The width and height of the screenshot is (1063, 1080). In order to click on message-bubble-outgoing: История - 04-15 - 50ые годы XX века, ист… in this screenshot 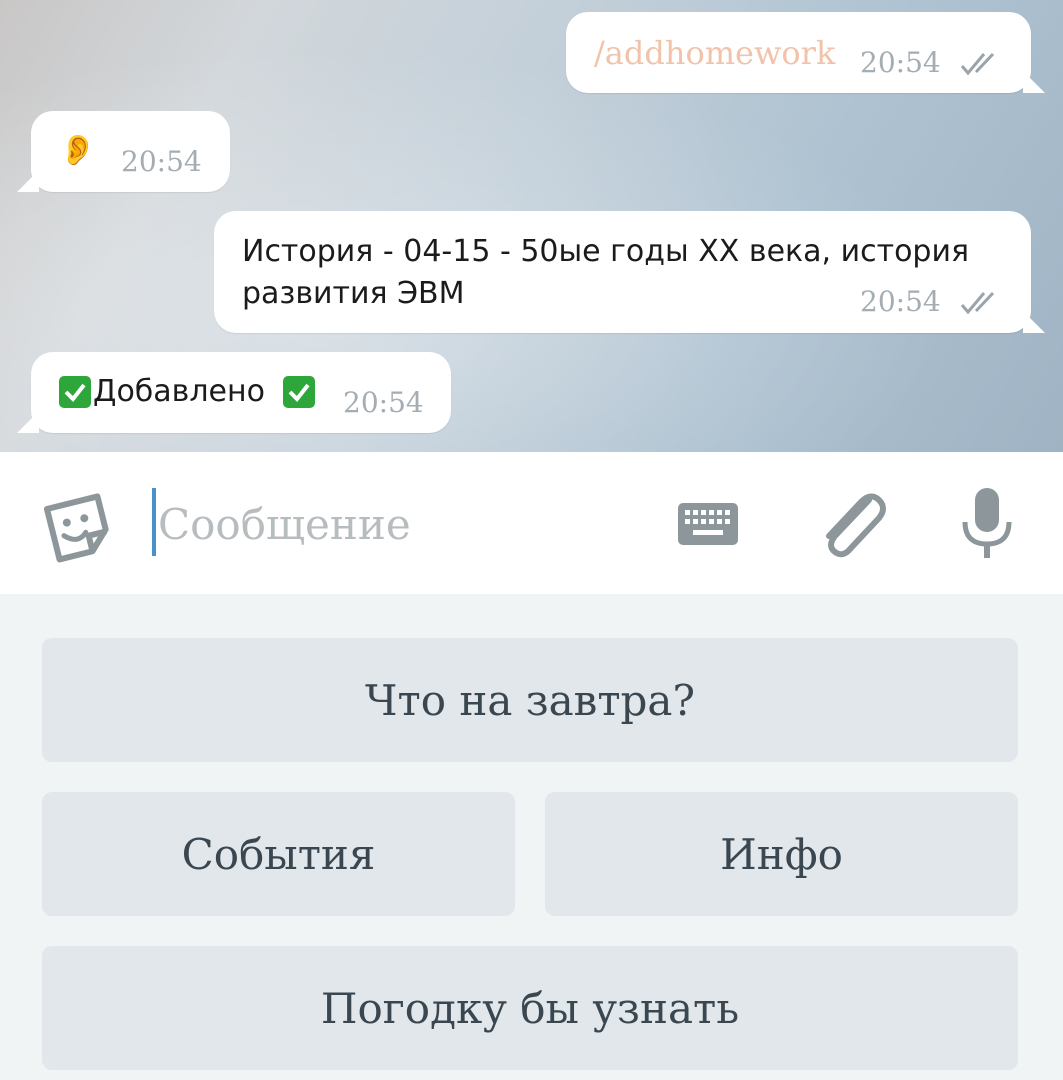, I will do `click(622, 272)`.